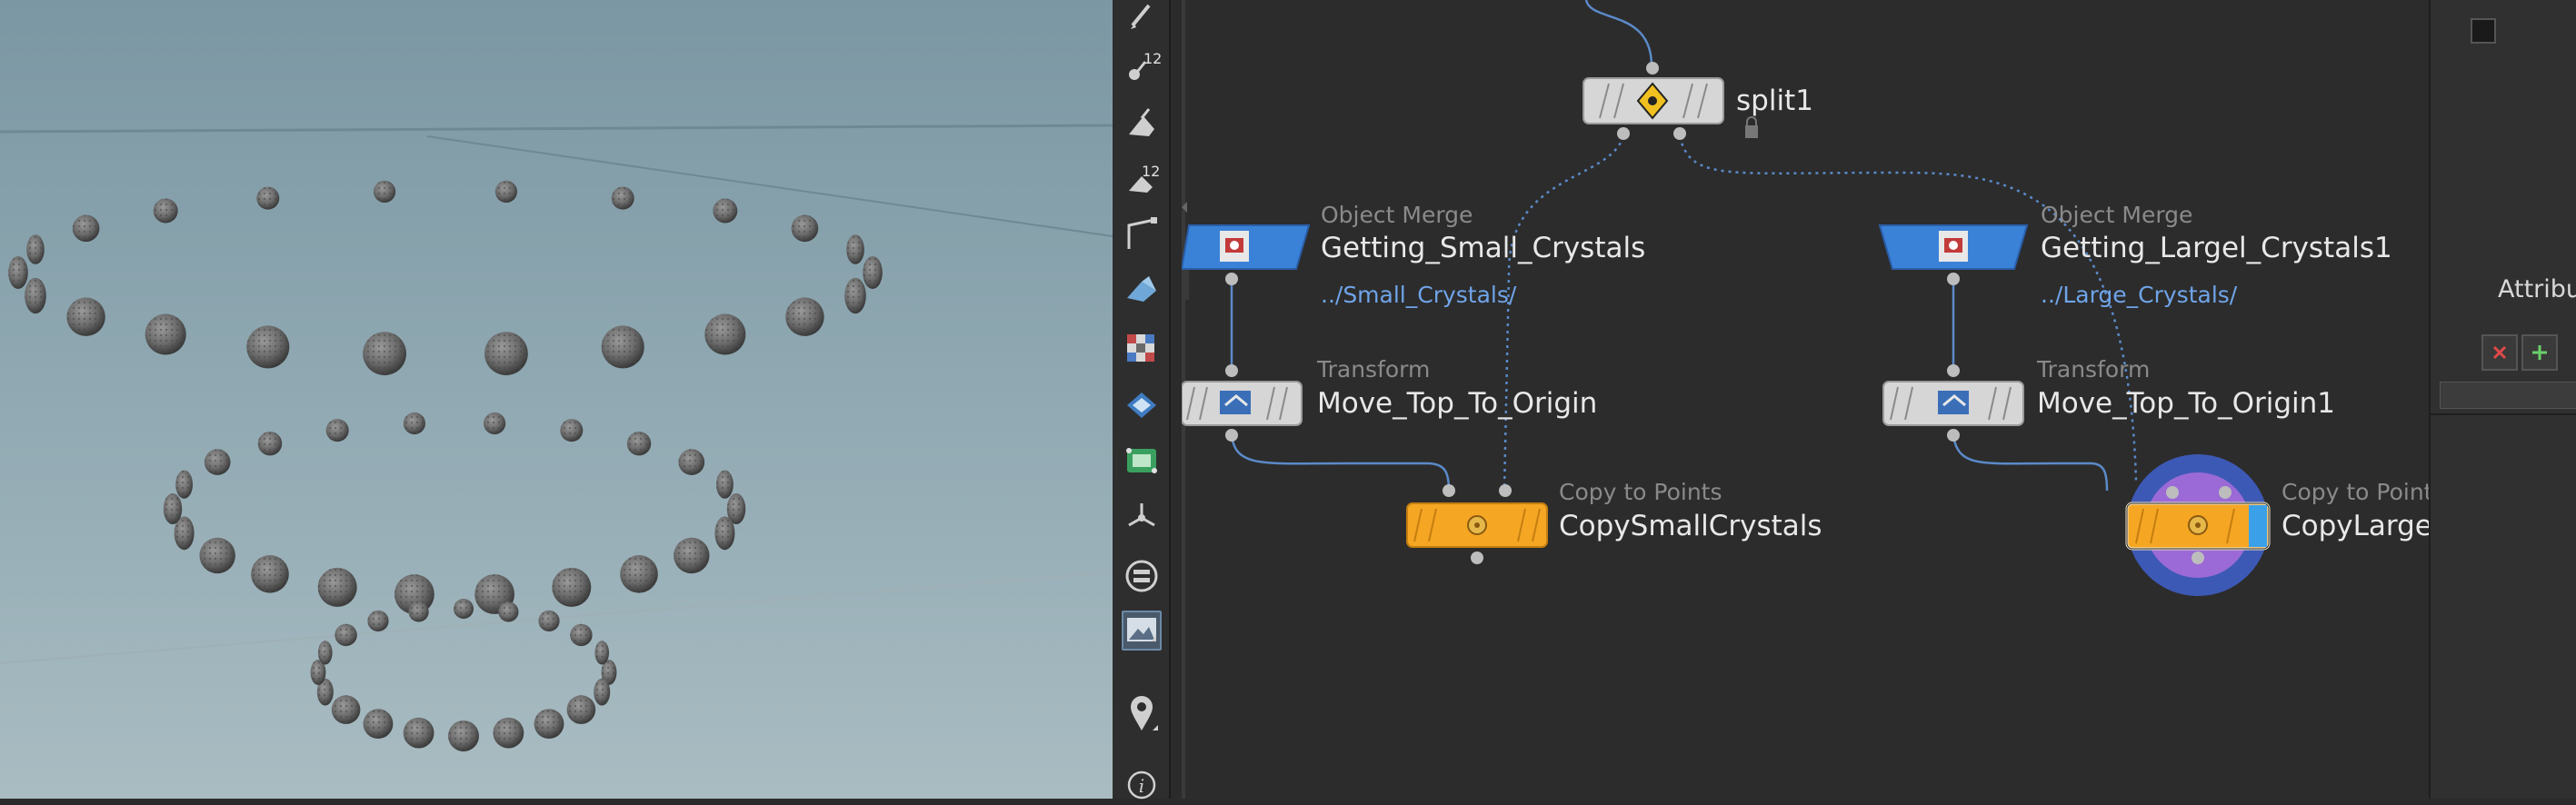  I want to click on node-name-getting-small-crystals: Getting_Small_Crystals, so click(1483, 248).